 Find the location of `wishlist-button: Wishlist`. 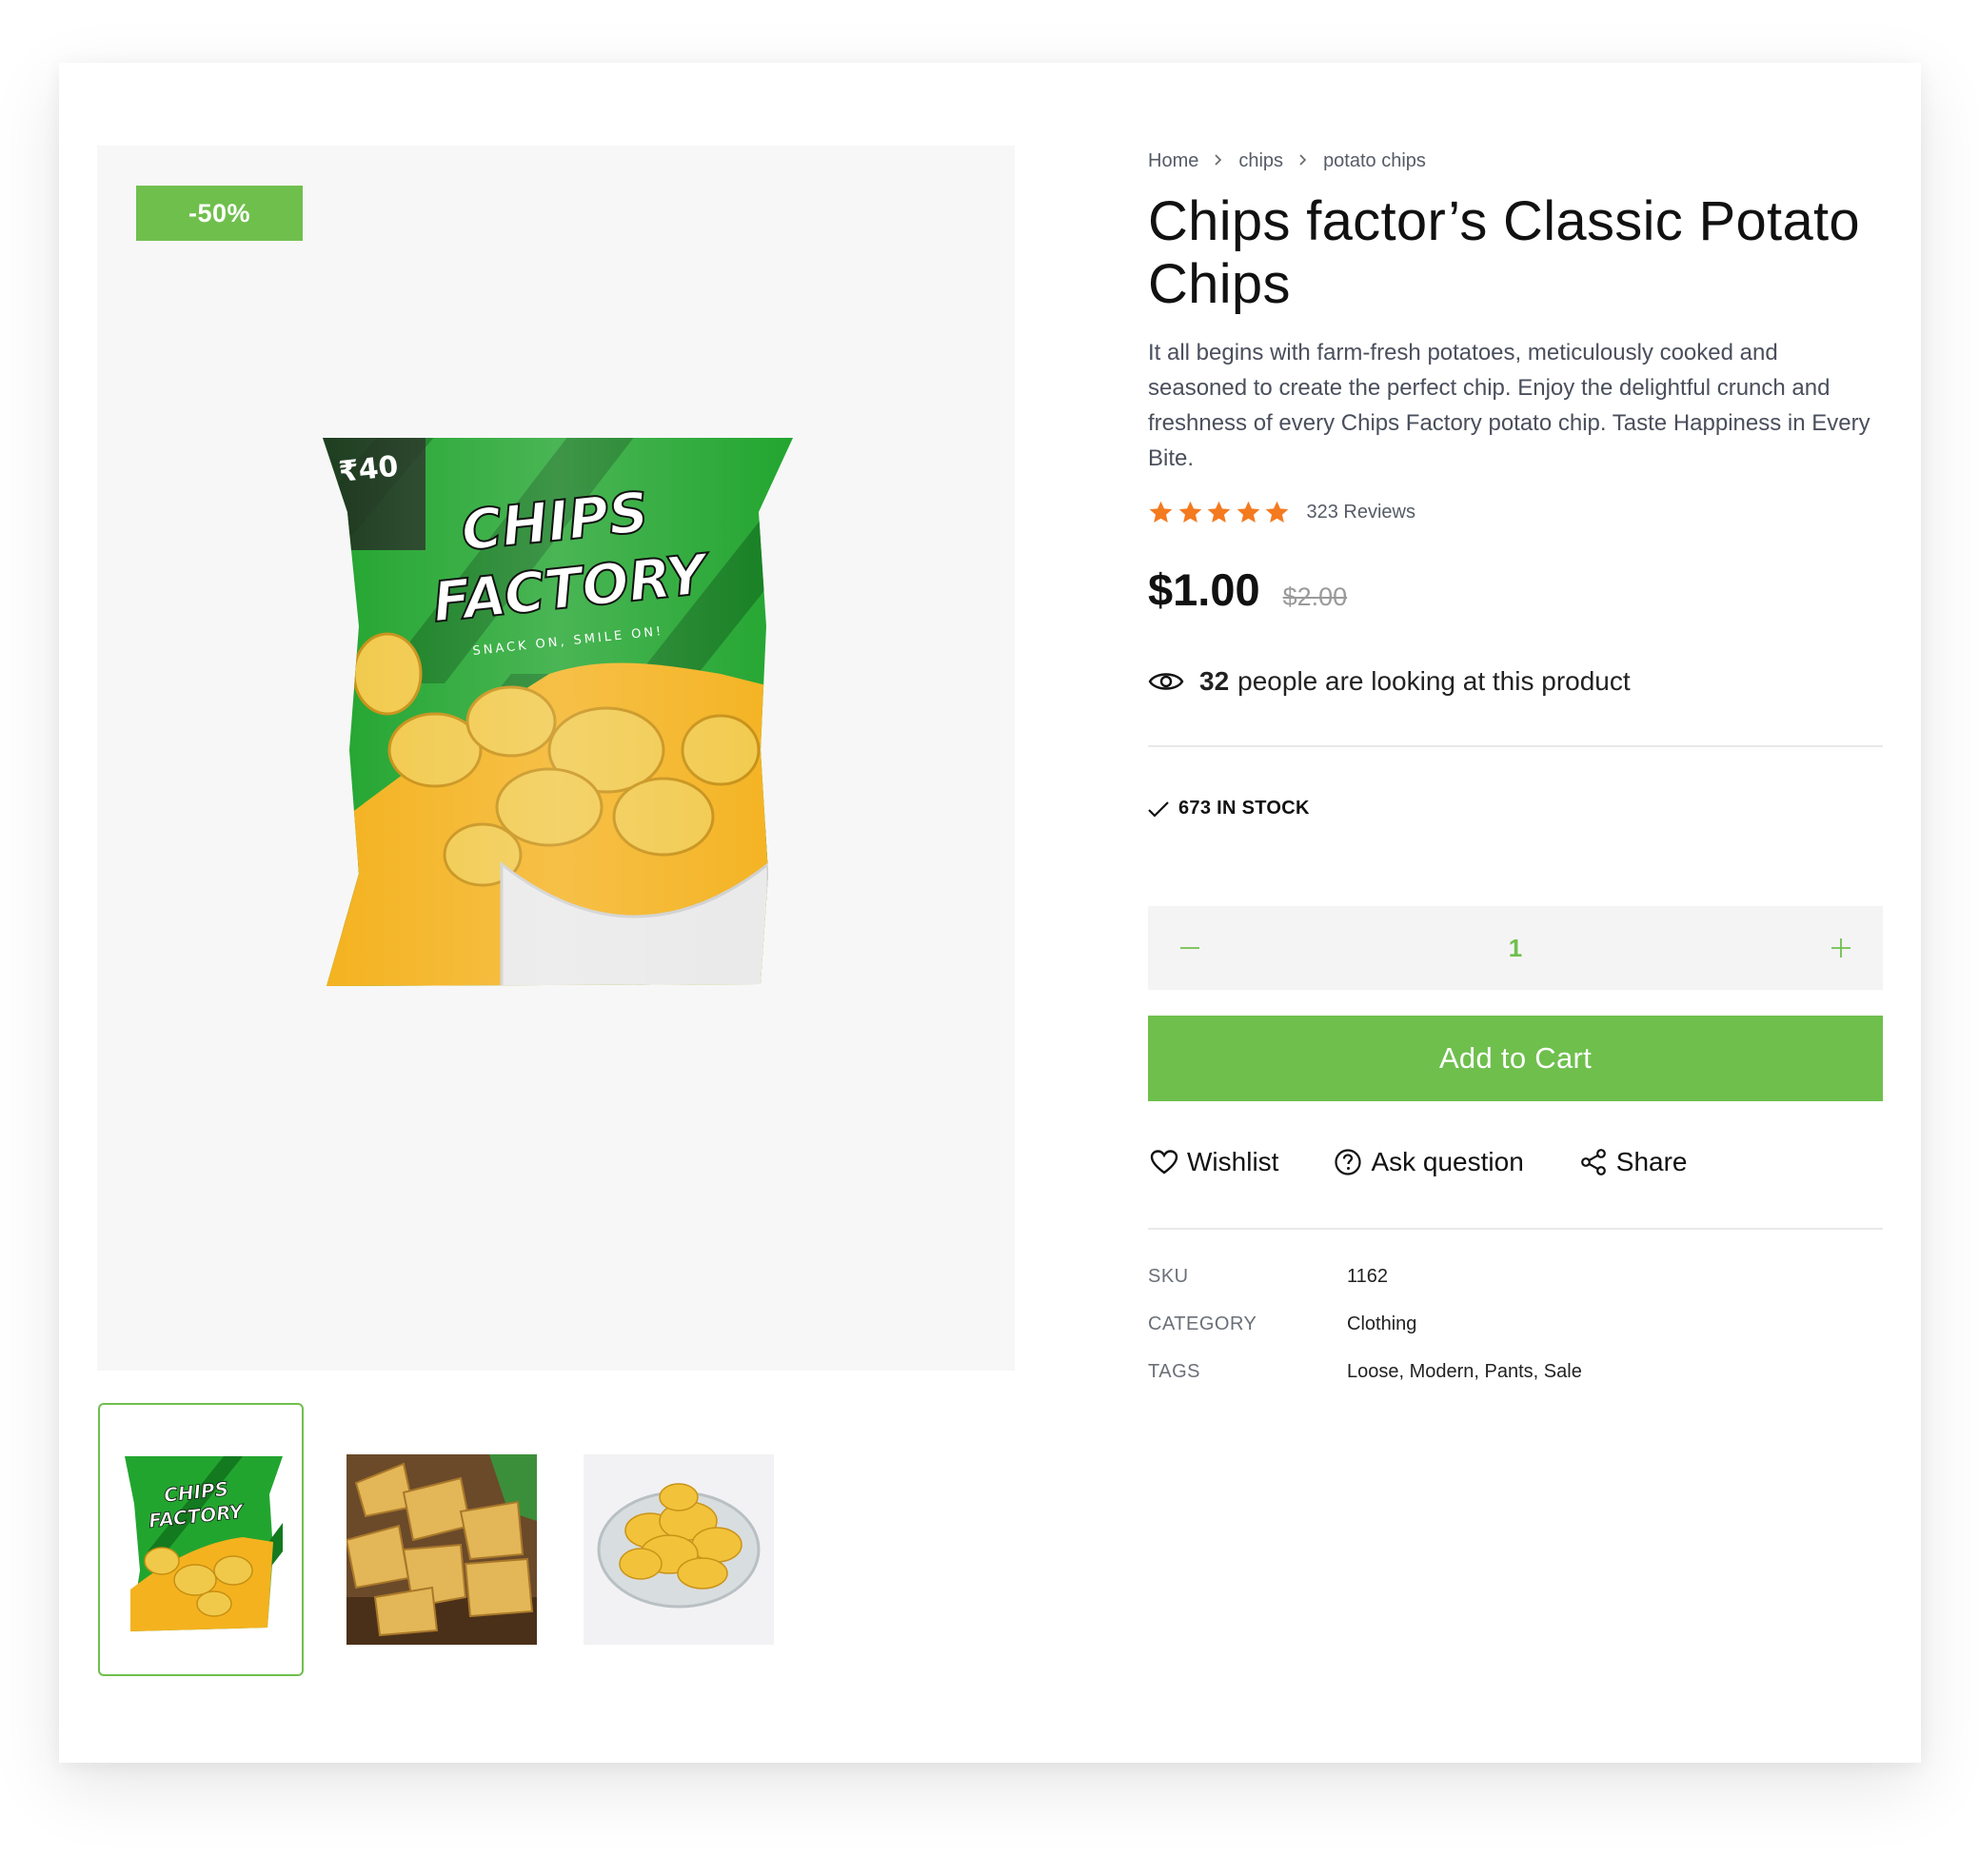

wishlist-button: Wishlist is located at coordinates (1214, 1162).